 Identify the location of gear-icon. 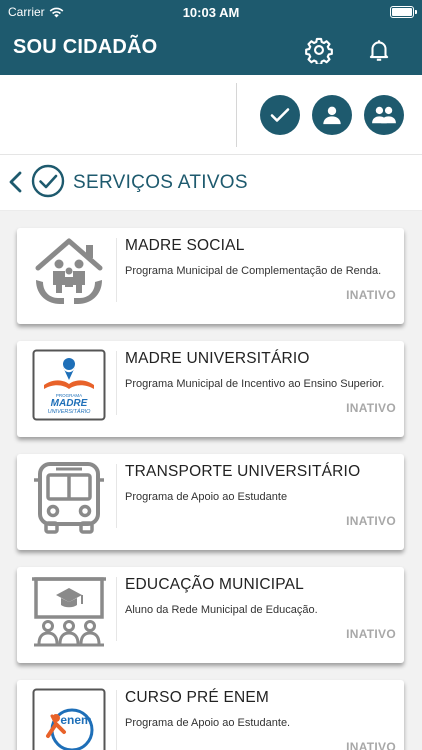
(319, 50).